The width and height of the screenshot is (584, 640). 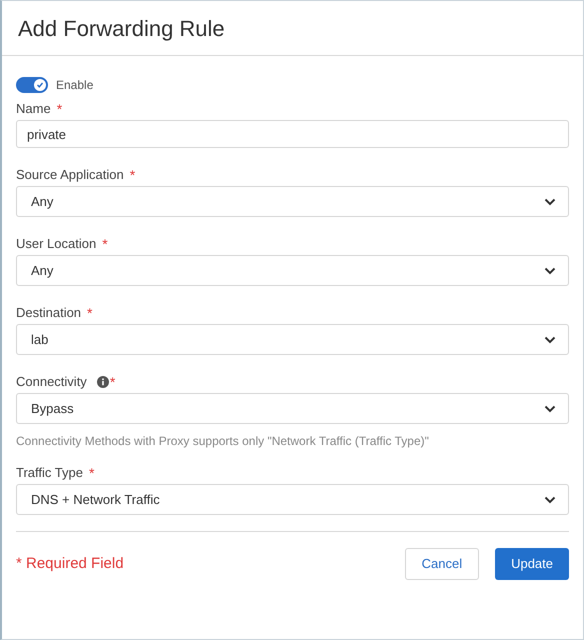 I want to click on name-field: private, so click(x=292, y=134).